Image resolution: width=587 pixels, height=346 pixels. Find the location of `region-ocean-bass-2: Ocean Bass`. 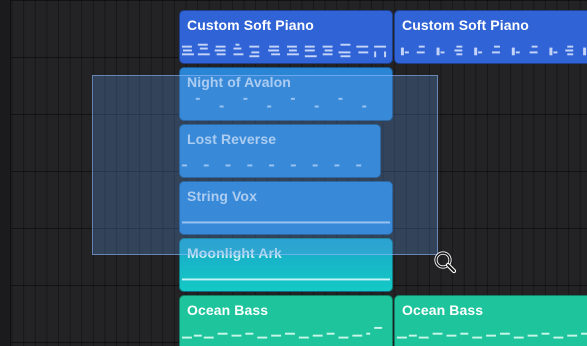

region-ocean-bass-2: Ocean Bass is located at coordinates (490, 320).